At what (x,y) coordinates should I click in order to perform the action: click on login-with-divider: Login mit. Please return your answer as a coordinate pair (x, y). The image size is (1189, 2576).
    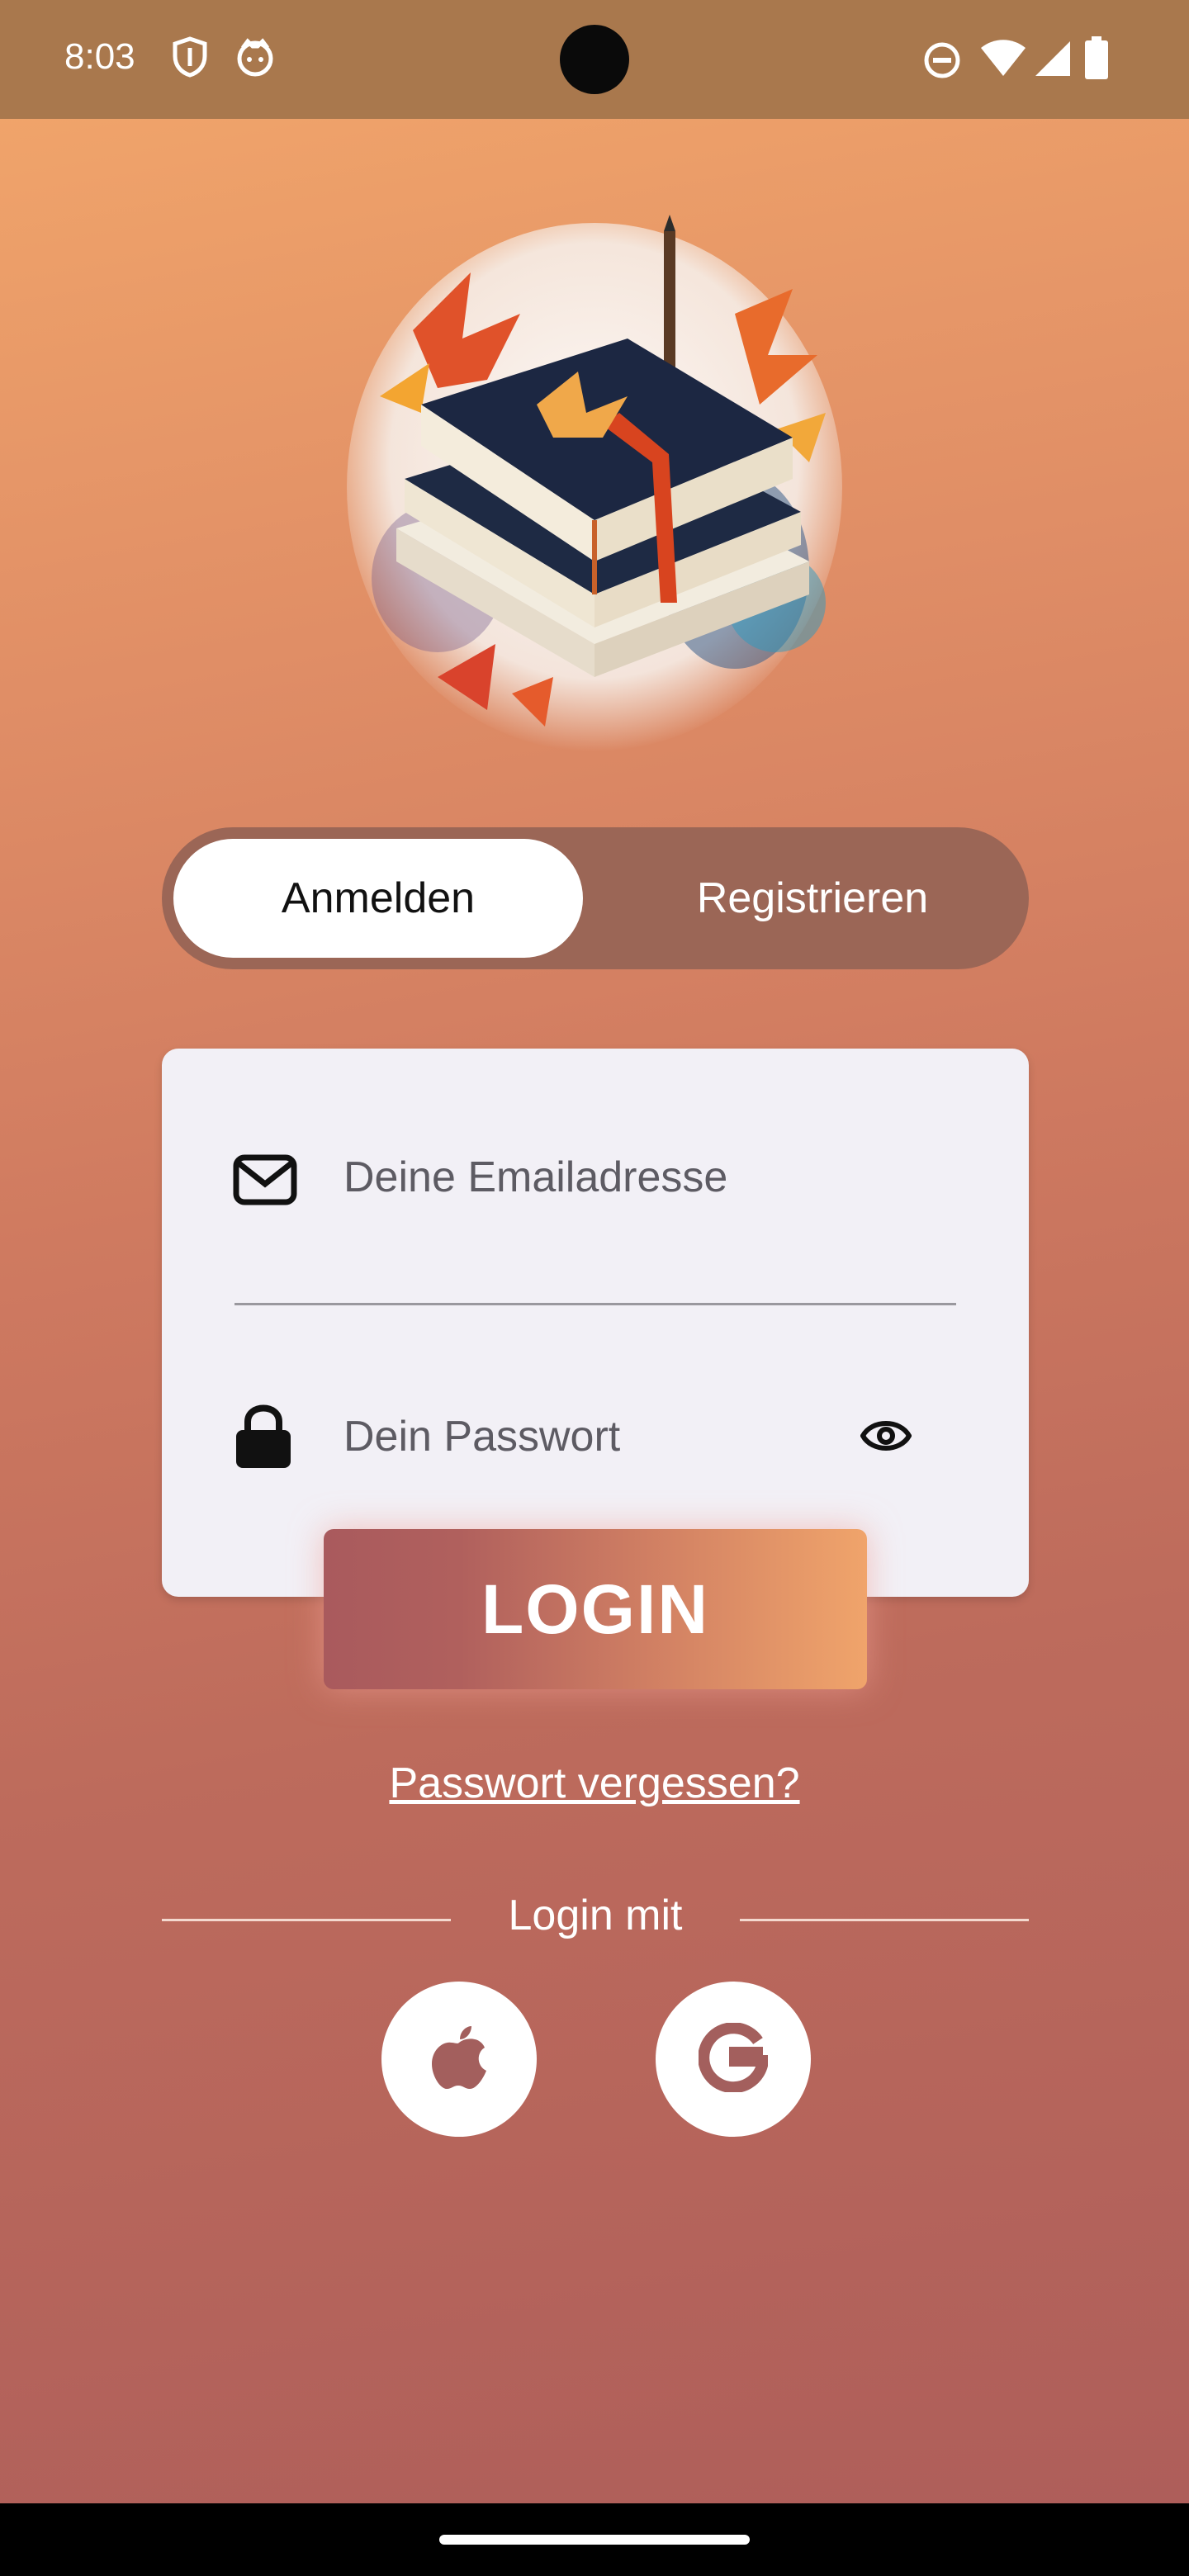
    Looking at the image, I should click on (595, 1920).